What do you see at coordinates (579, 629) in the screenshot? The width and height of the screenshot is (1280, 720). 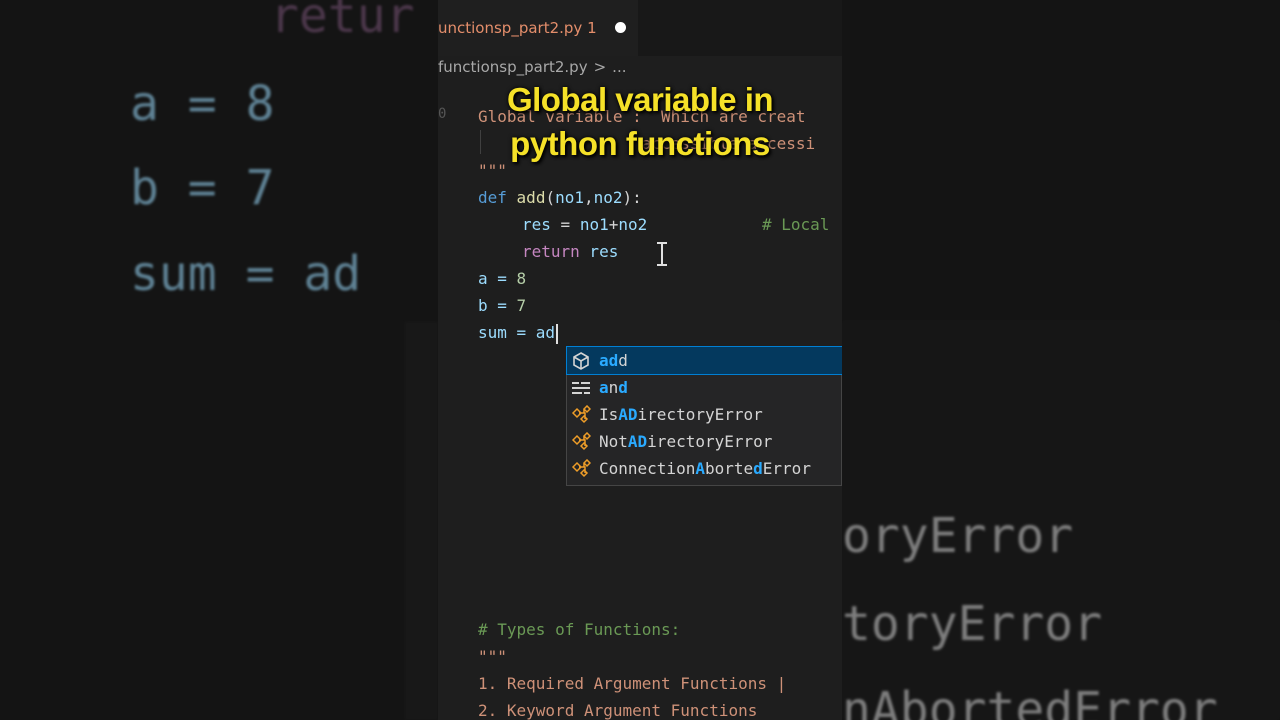 I see `code-line-types-comment: # Types of Functions:` at bounding box center [579, 629].